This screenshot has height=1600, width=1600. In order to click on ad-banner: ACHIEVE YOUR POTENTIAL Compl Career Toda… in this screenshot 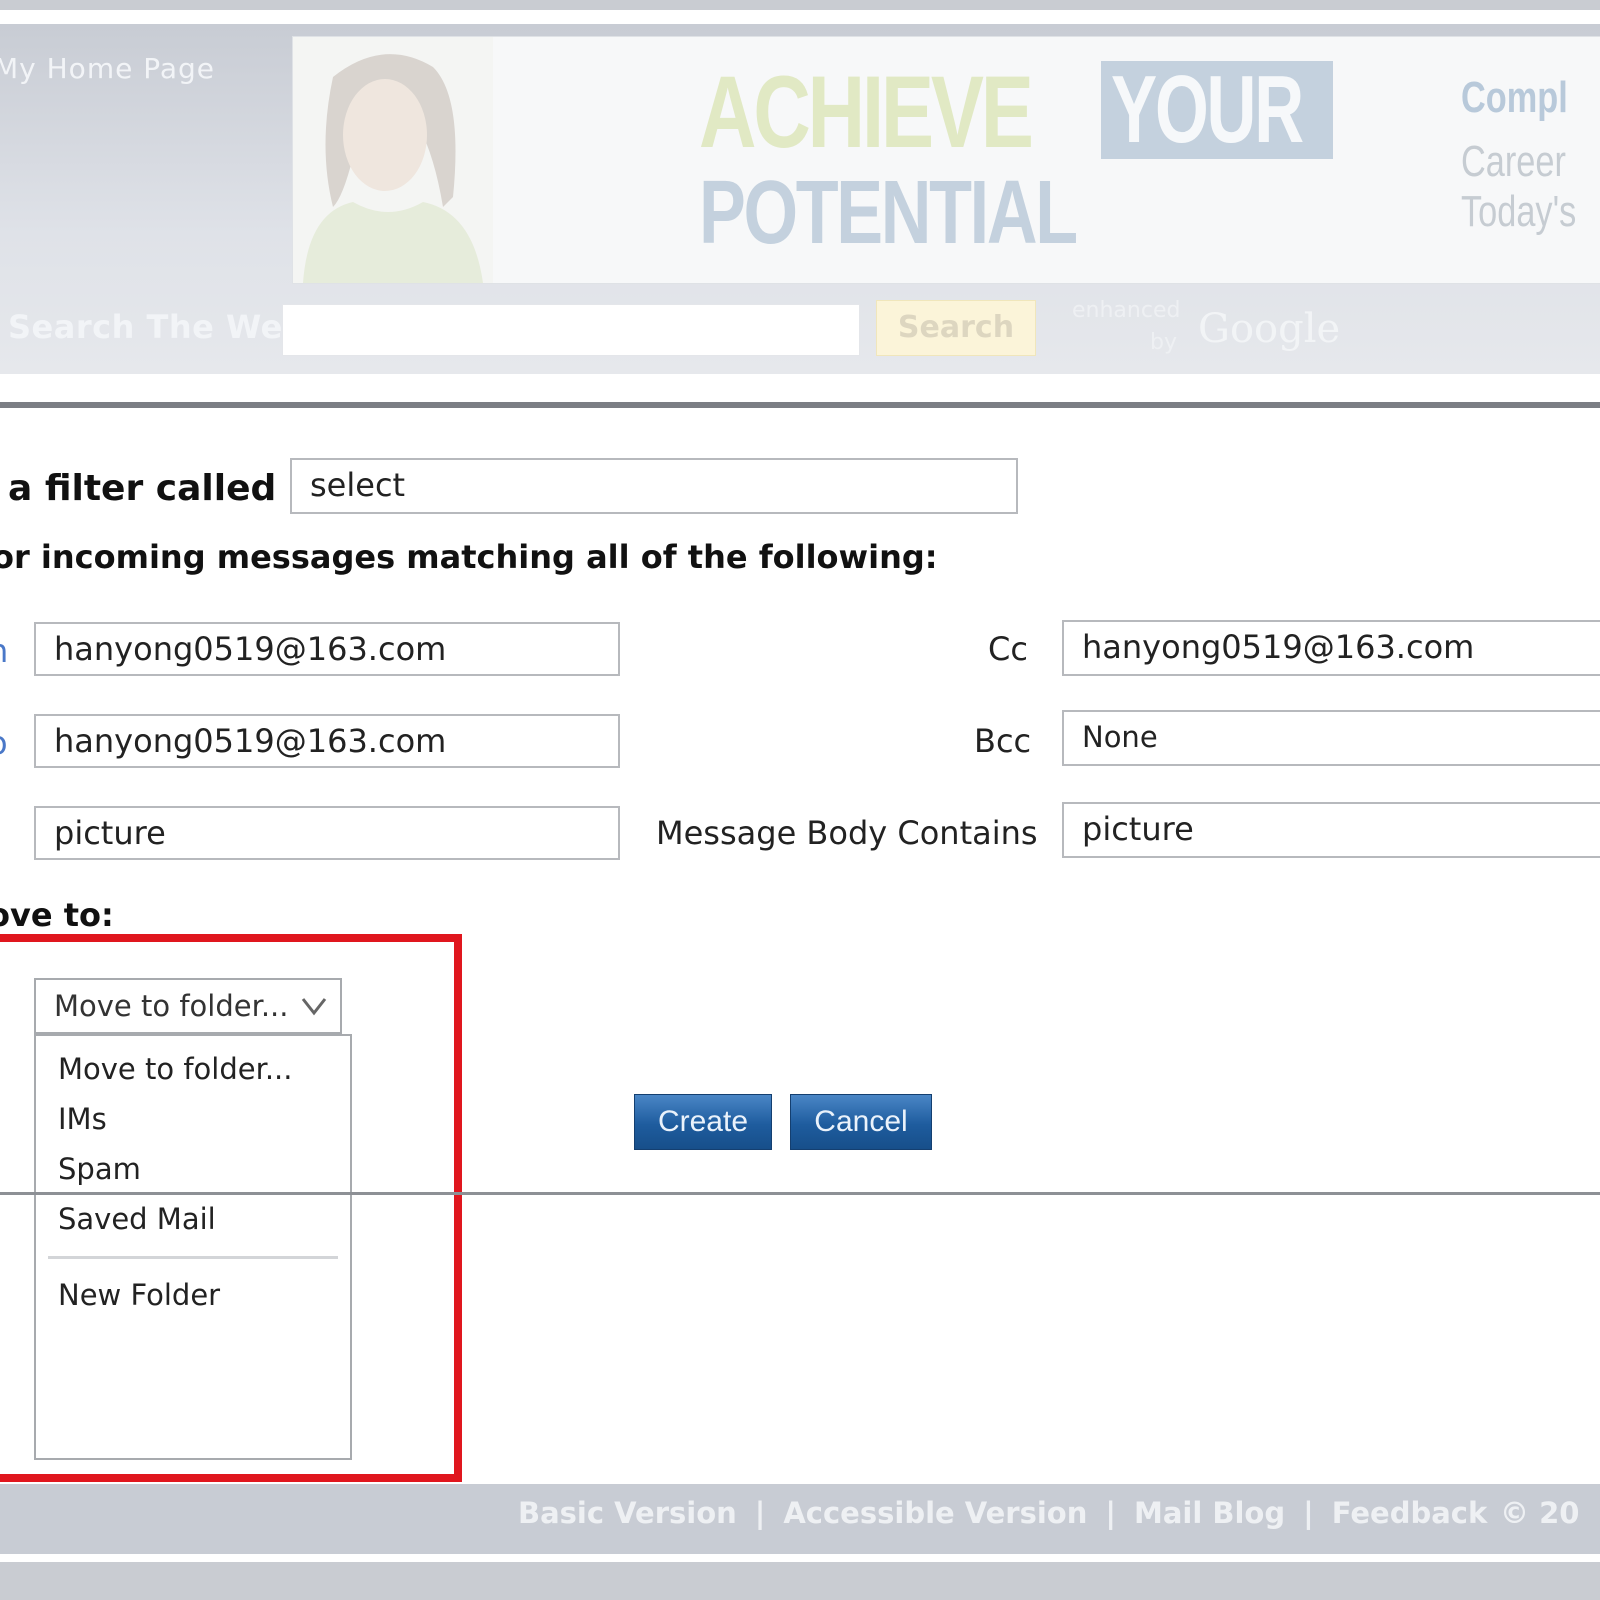, I will do `click(946, 160)`.